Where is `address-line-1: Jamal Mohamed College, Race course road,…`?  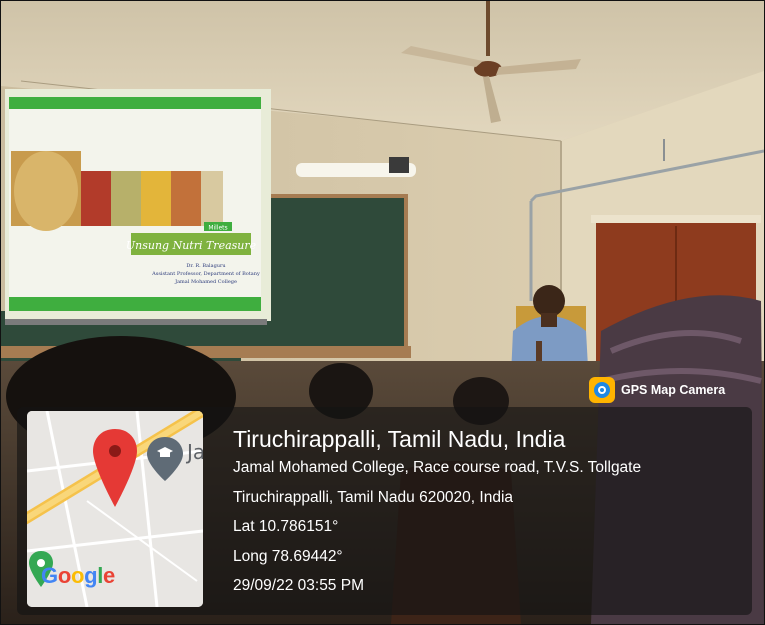
address-line-1: Jamal Mohamed College, Race course road,… is located at coordinates (437, 467).